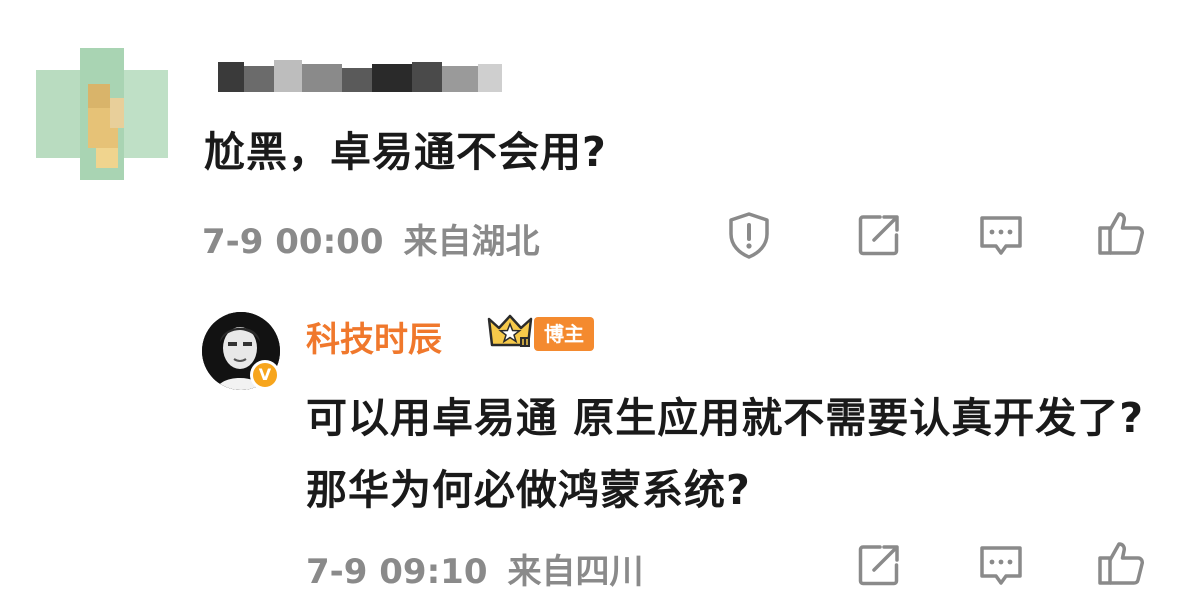  Describe the element at coordinates (575, 572) in the screenshot. I see `reply-location: 来自四川` at that location.